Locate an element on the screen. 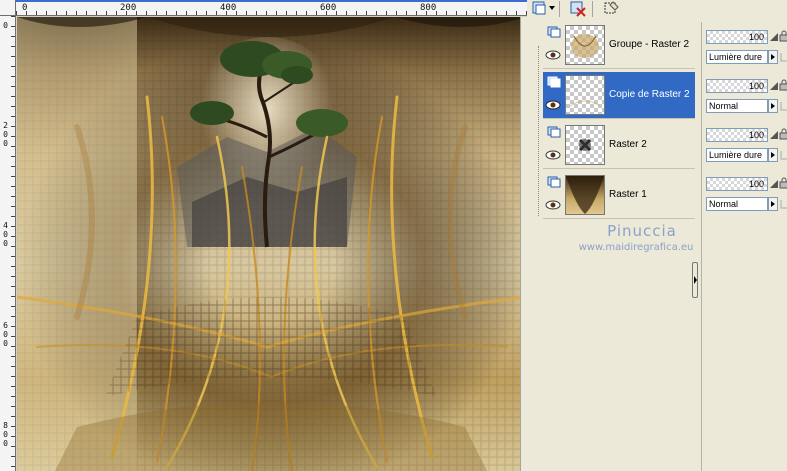  watermark-url: www.maidiregrafica.eu is located at coordinates (636, 247).